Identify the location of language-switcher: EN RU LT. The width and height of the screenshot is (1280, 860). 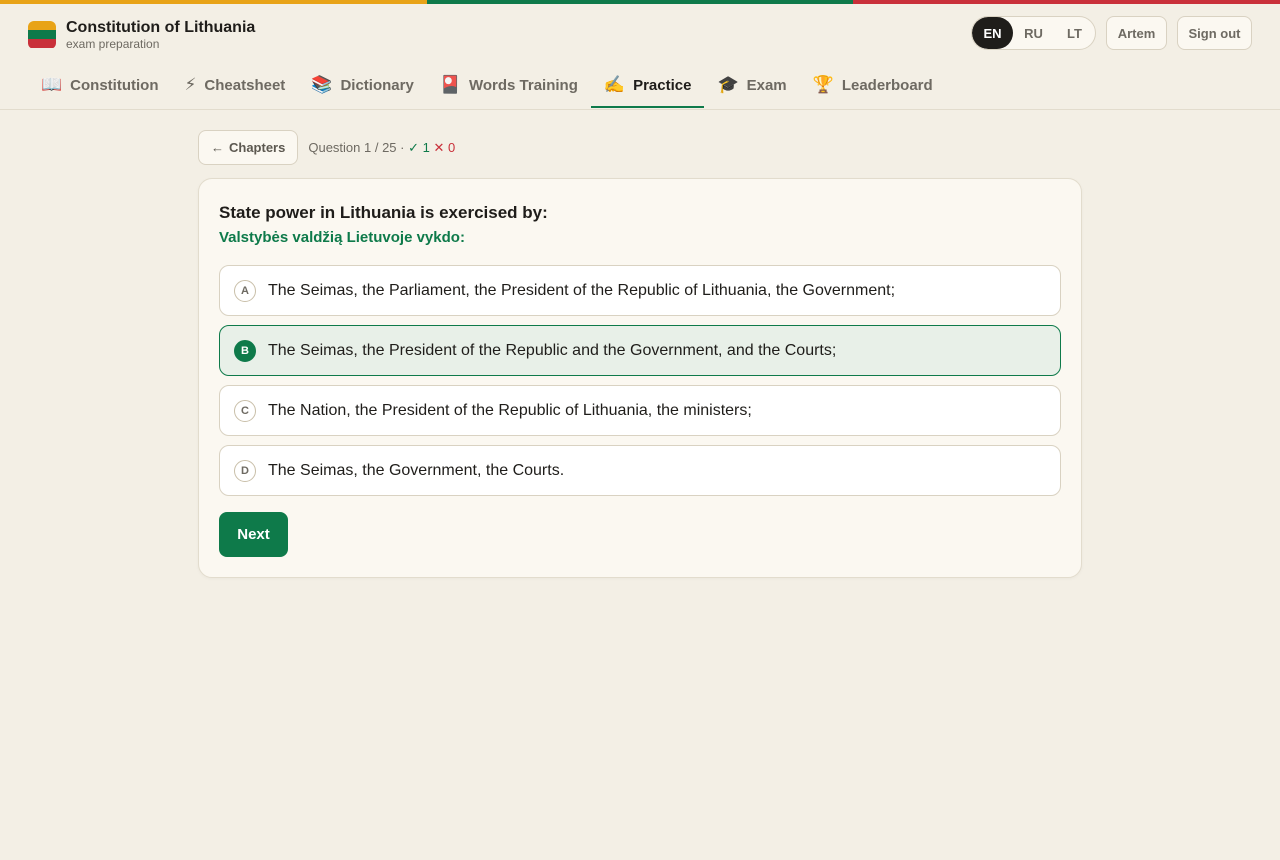
(1033, 33).